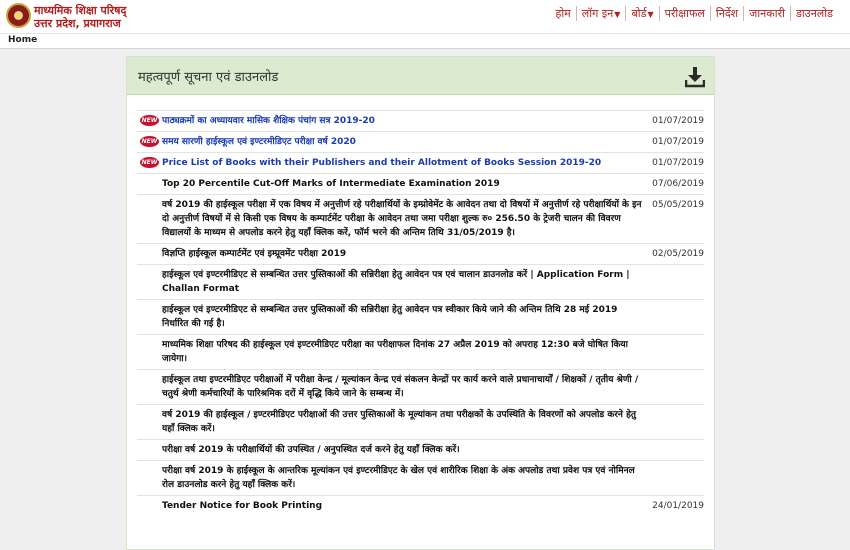  I want to click on notice-date: 24/01/2019, so click(678, 506).